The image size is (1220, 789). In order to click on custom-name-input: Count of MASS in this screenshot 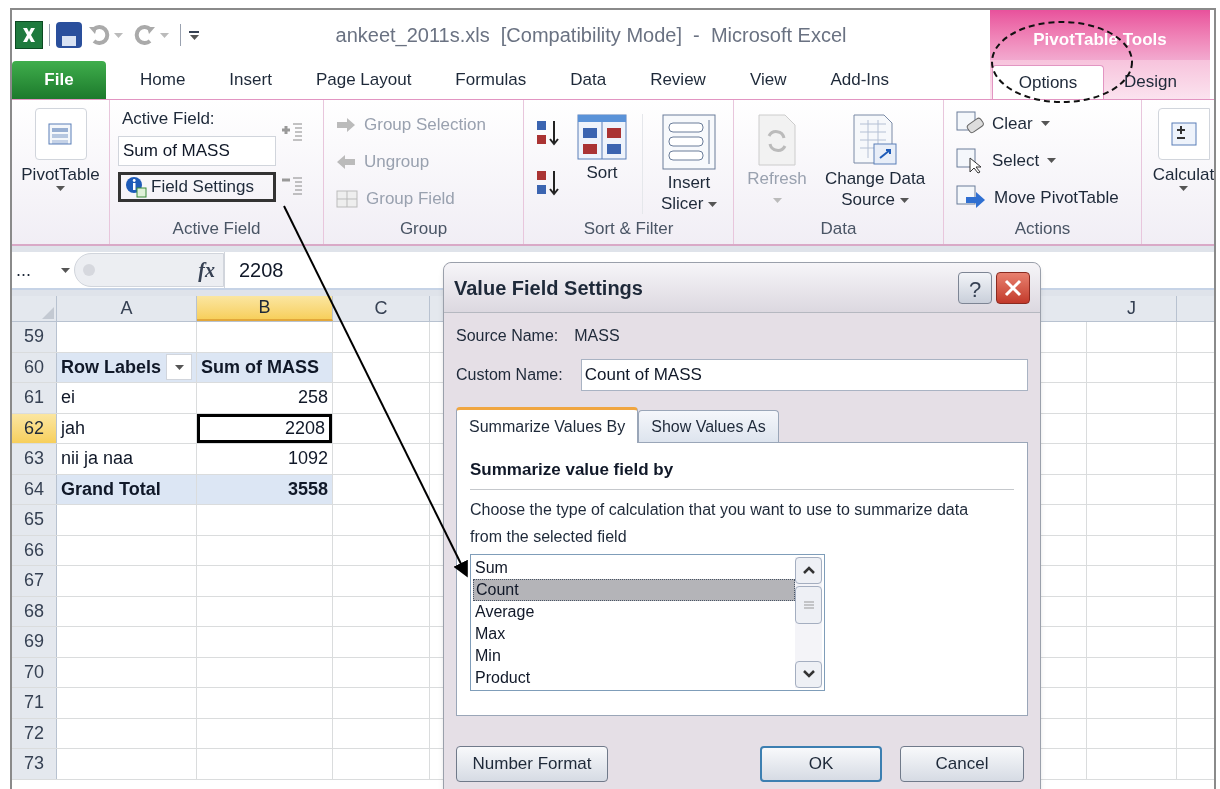, I will do `click(804, 375)`.